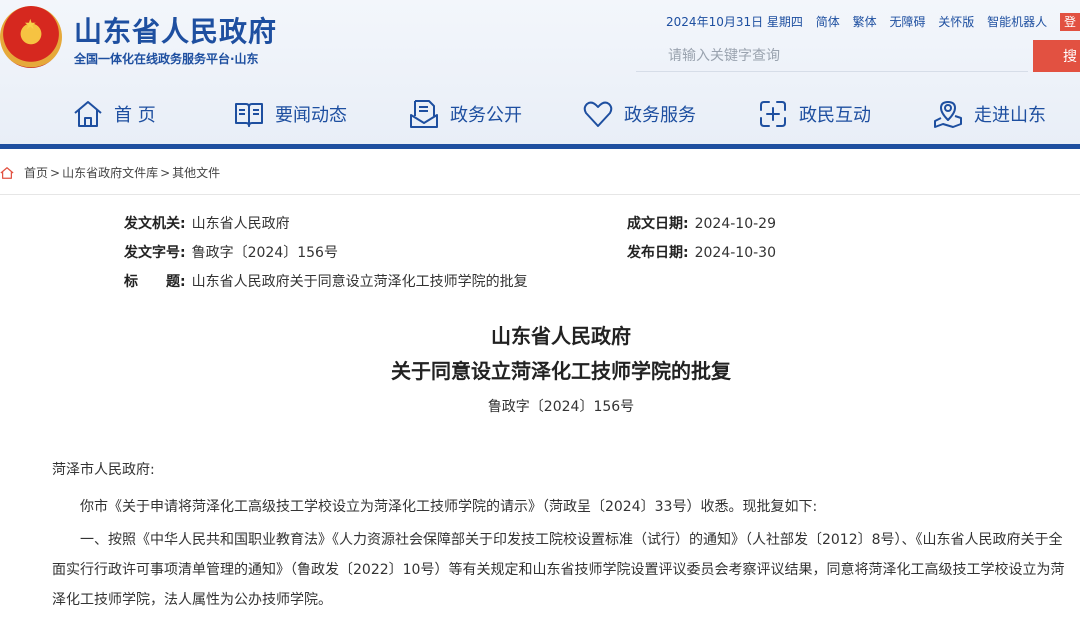 The image size is (1080, 621). What do you see at coordinates (135, 115) in the screenshot?
I see `nav-home-label: 首 页` at bounding box center [135, 115].